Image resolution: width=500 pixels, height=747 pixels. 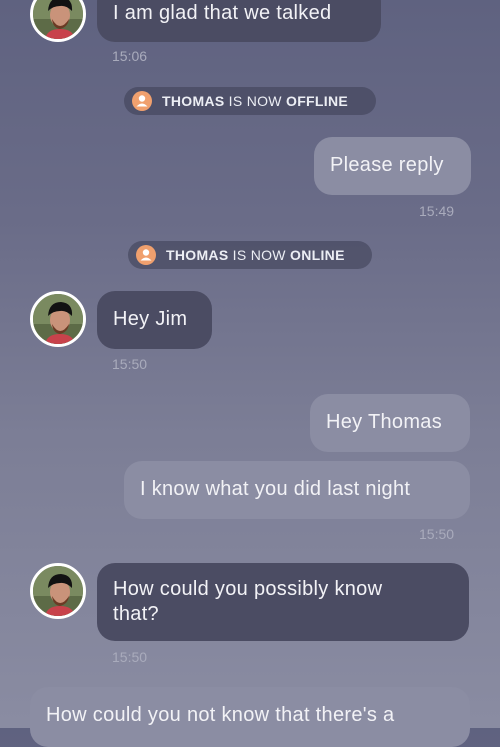 What do you see at coordinates (317, 101) in the screenshot?
I see `status-state: OFFLINE` at bounding box center [317, 101].